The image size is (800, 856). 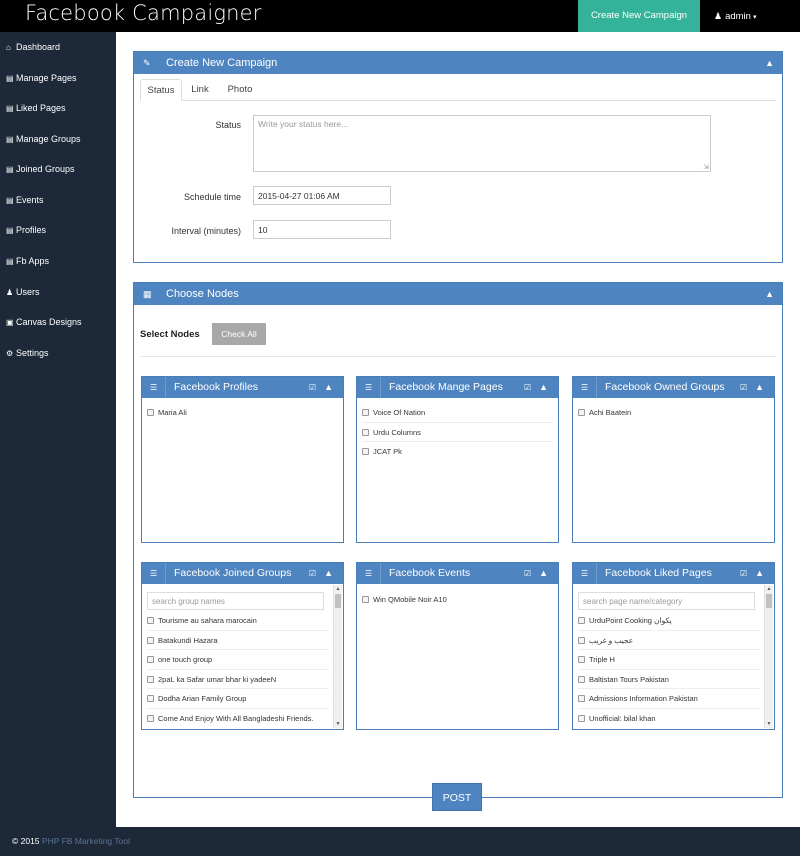 I want to click on sidebar-item-manage-groups: ▤ Manage Groups, so click(x=43, y=139).